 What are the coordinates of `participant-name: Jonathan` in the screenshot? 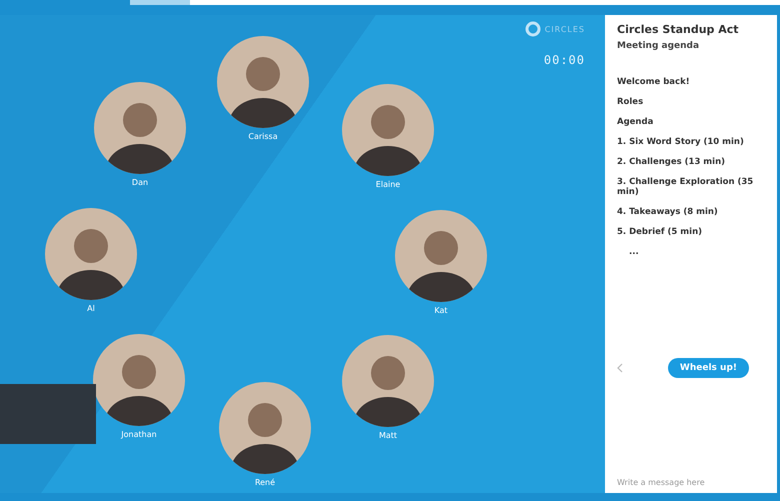 It's located at (139, 434).